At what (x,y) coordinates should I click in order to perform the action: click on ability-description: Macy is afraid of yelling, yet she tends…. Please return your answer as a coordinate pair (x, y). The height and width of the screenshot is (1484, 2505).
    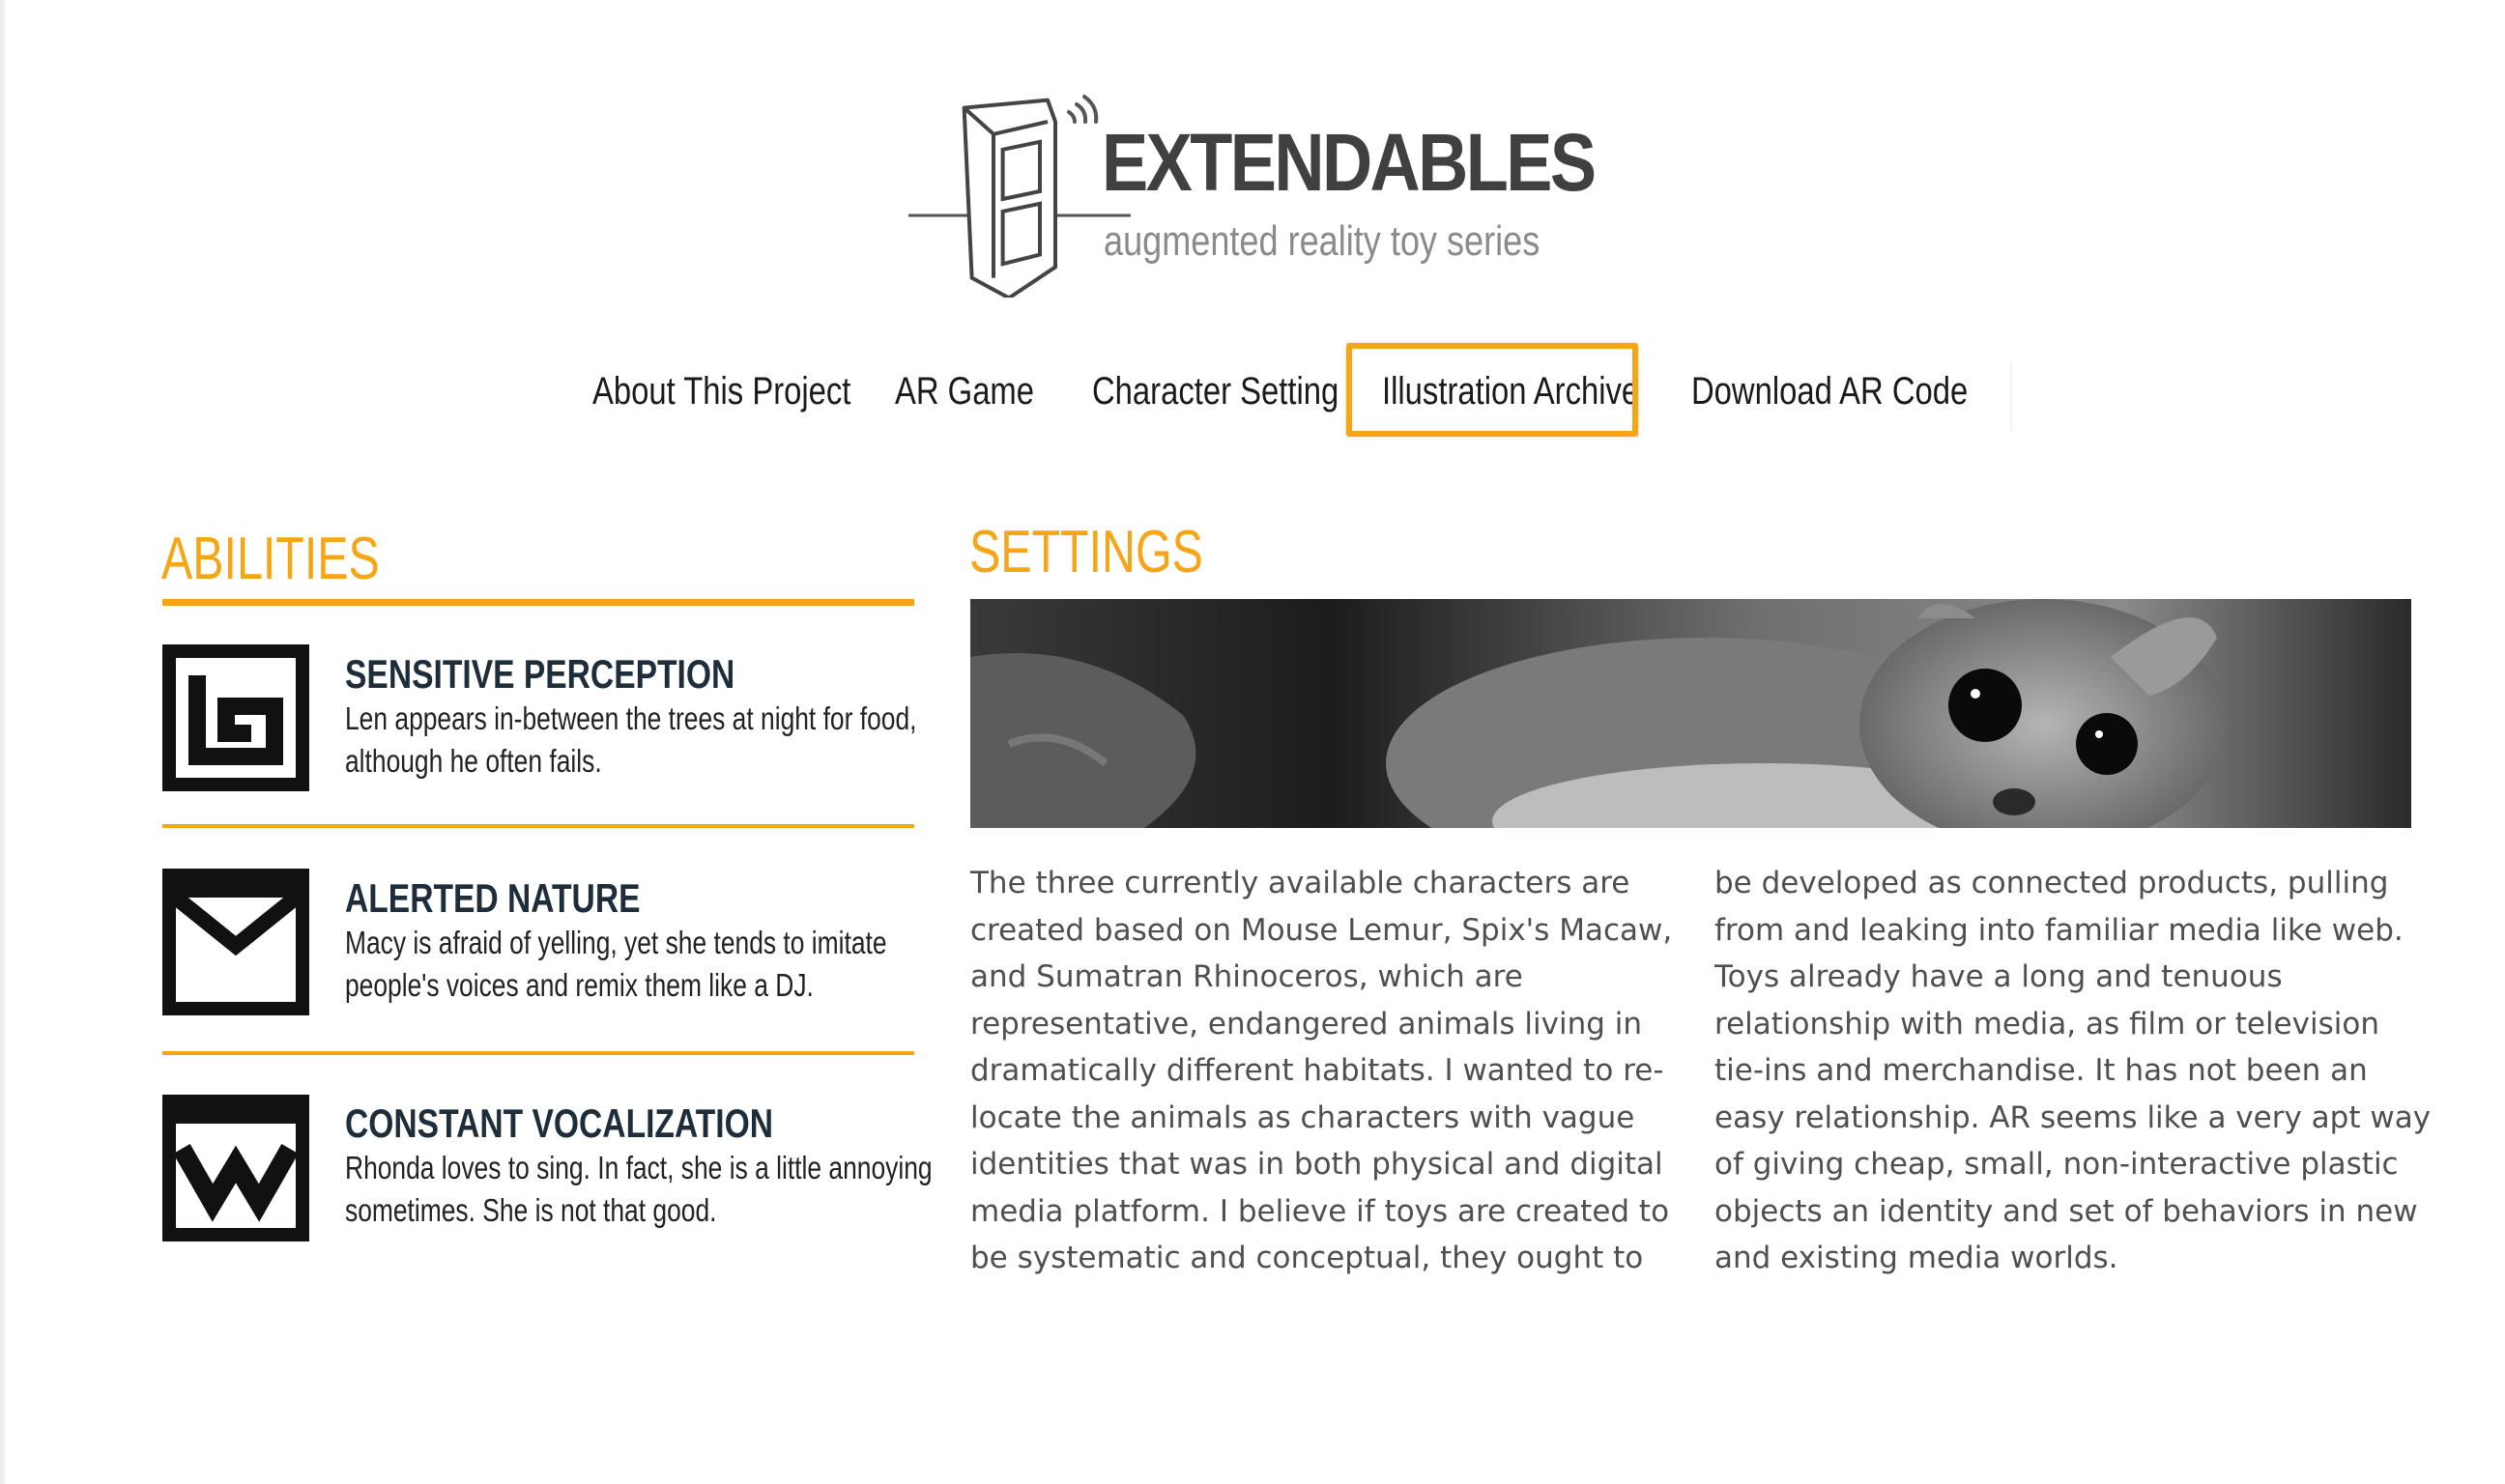
    Looking at the image, I should click on (616, 965).